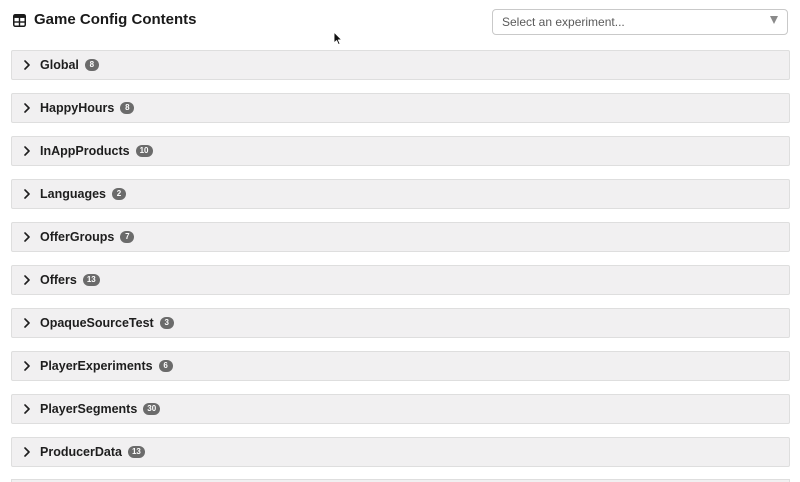 This screenshot has height=482, width=800. Describe the element at coordinates (400, 194) in the screenshot. I see `section-row: Languages 2` at that location.